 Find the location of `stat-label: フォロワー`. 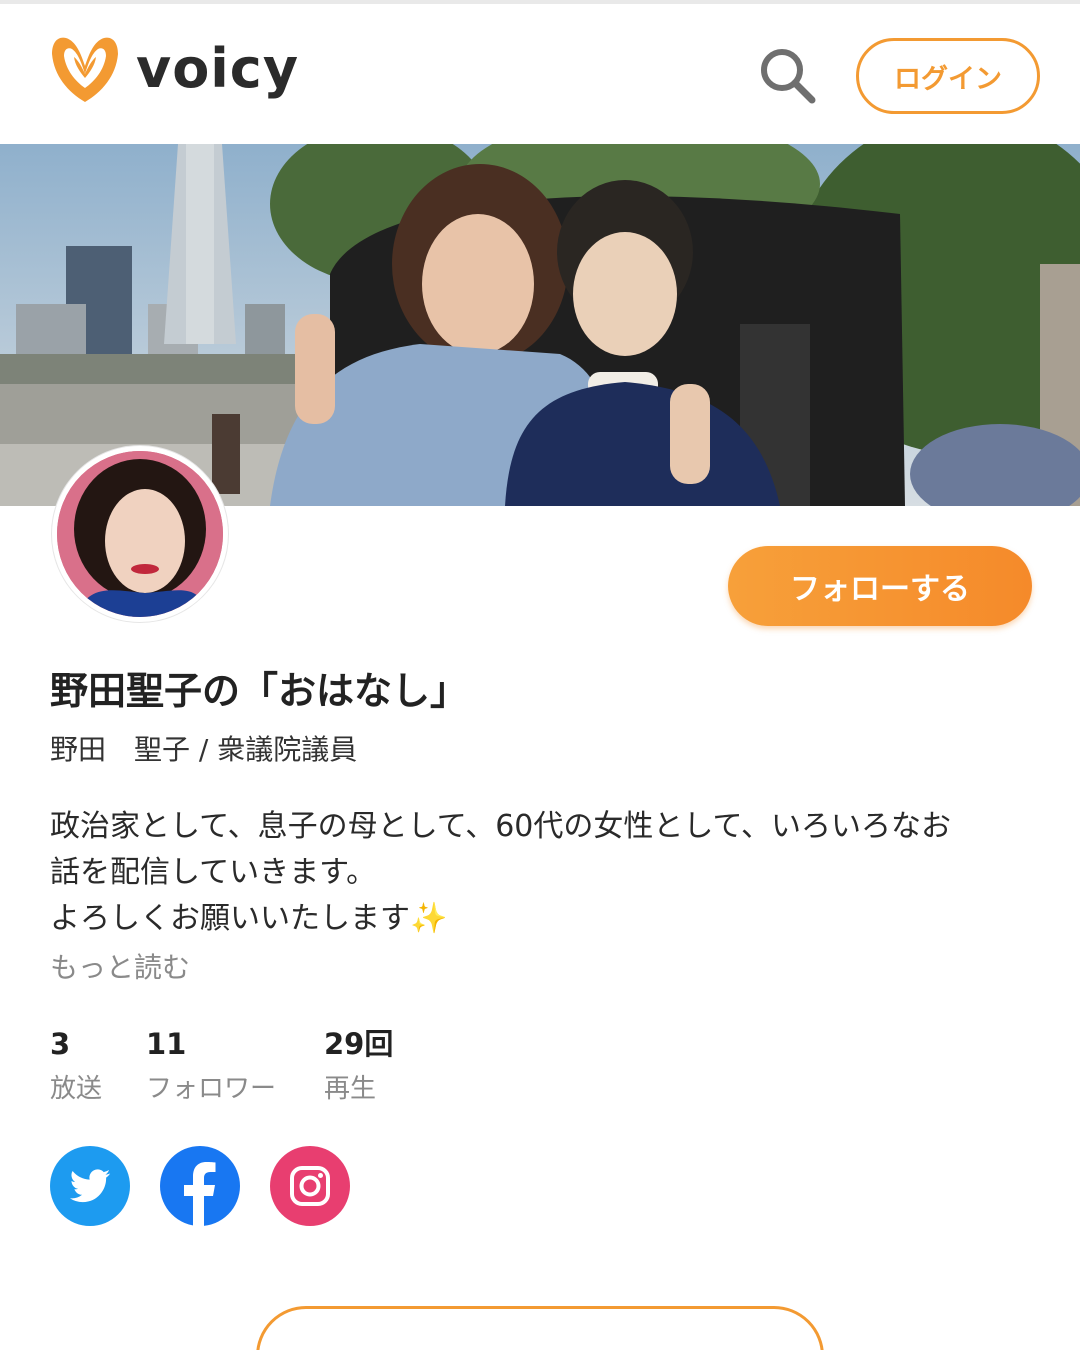

stat-label: フォロワー is located at coordinates (211, 1089).